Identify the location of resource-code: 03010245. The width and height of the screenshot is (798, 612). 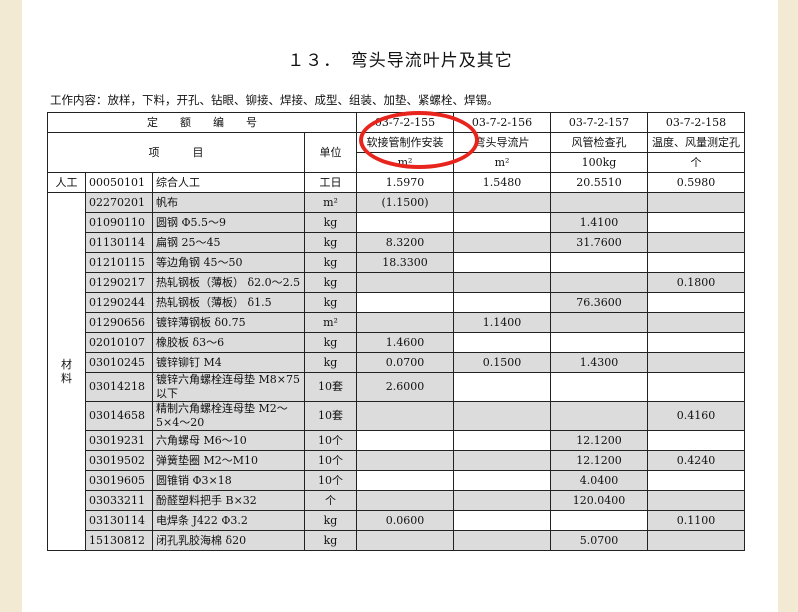
(119, 362).